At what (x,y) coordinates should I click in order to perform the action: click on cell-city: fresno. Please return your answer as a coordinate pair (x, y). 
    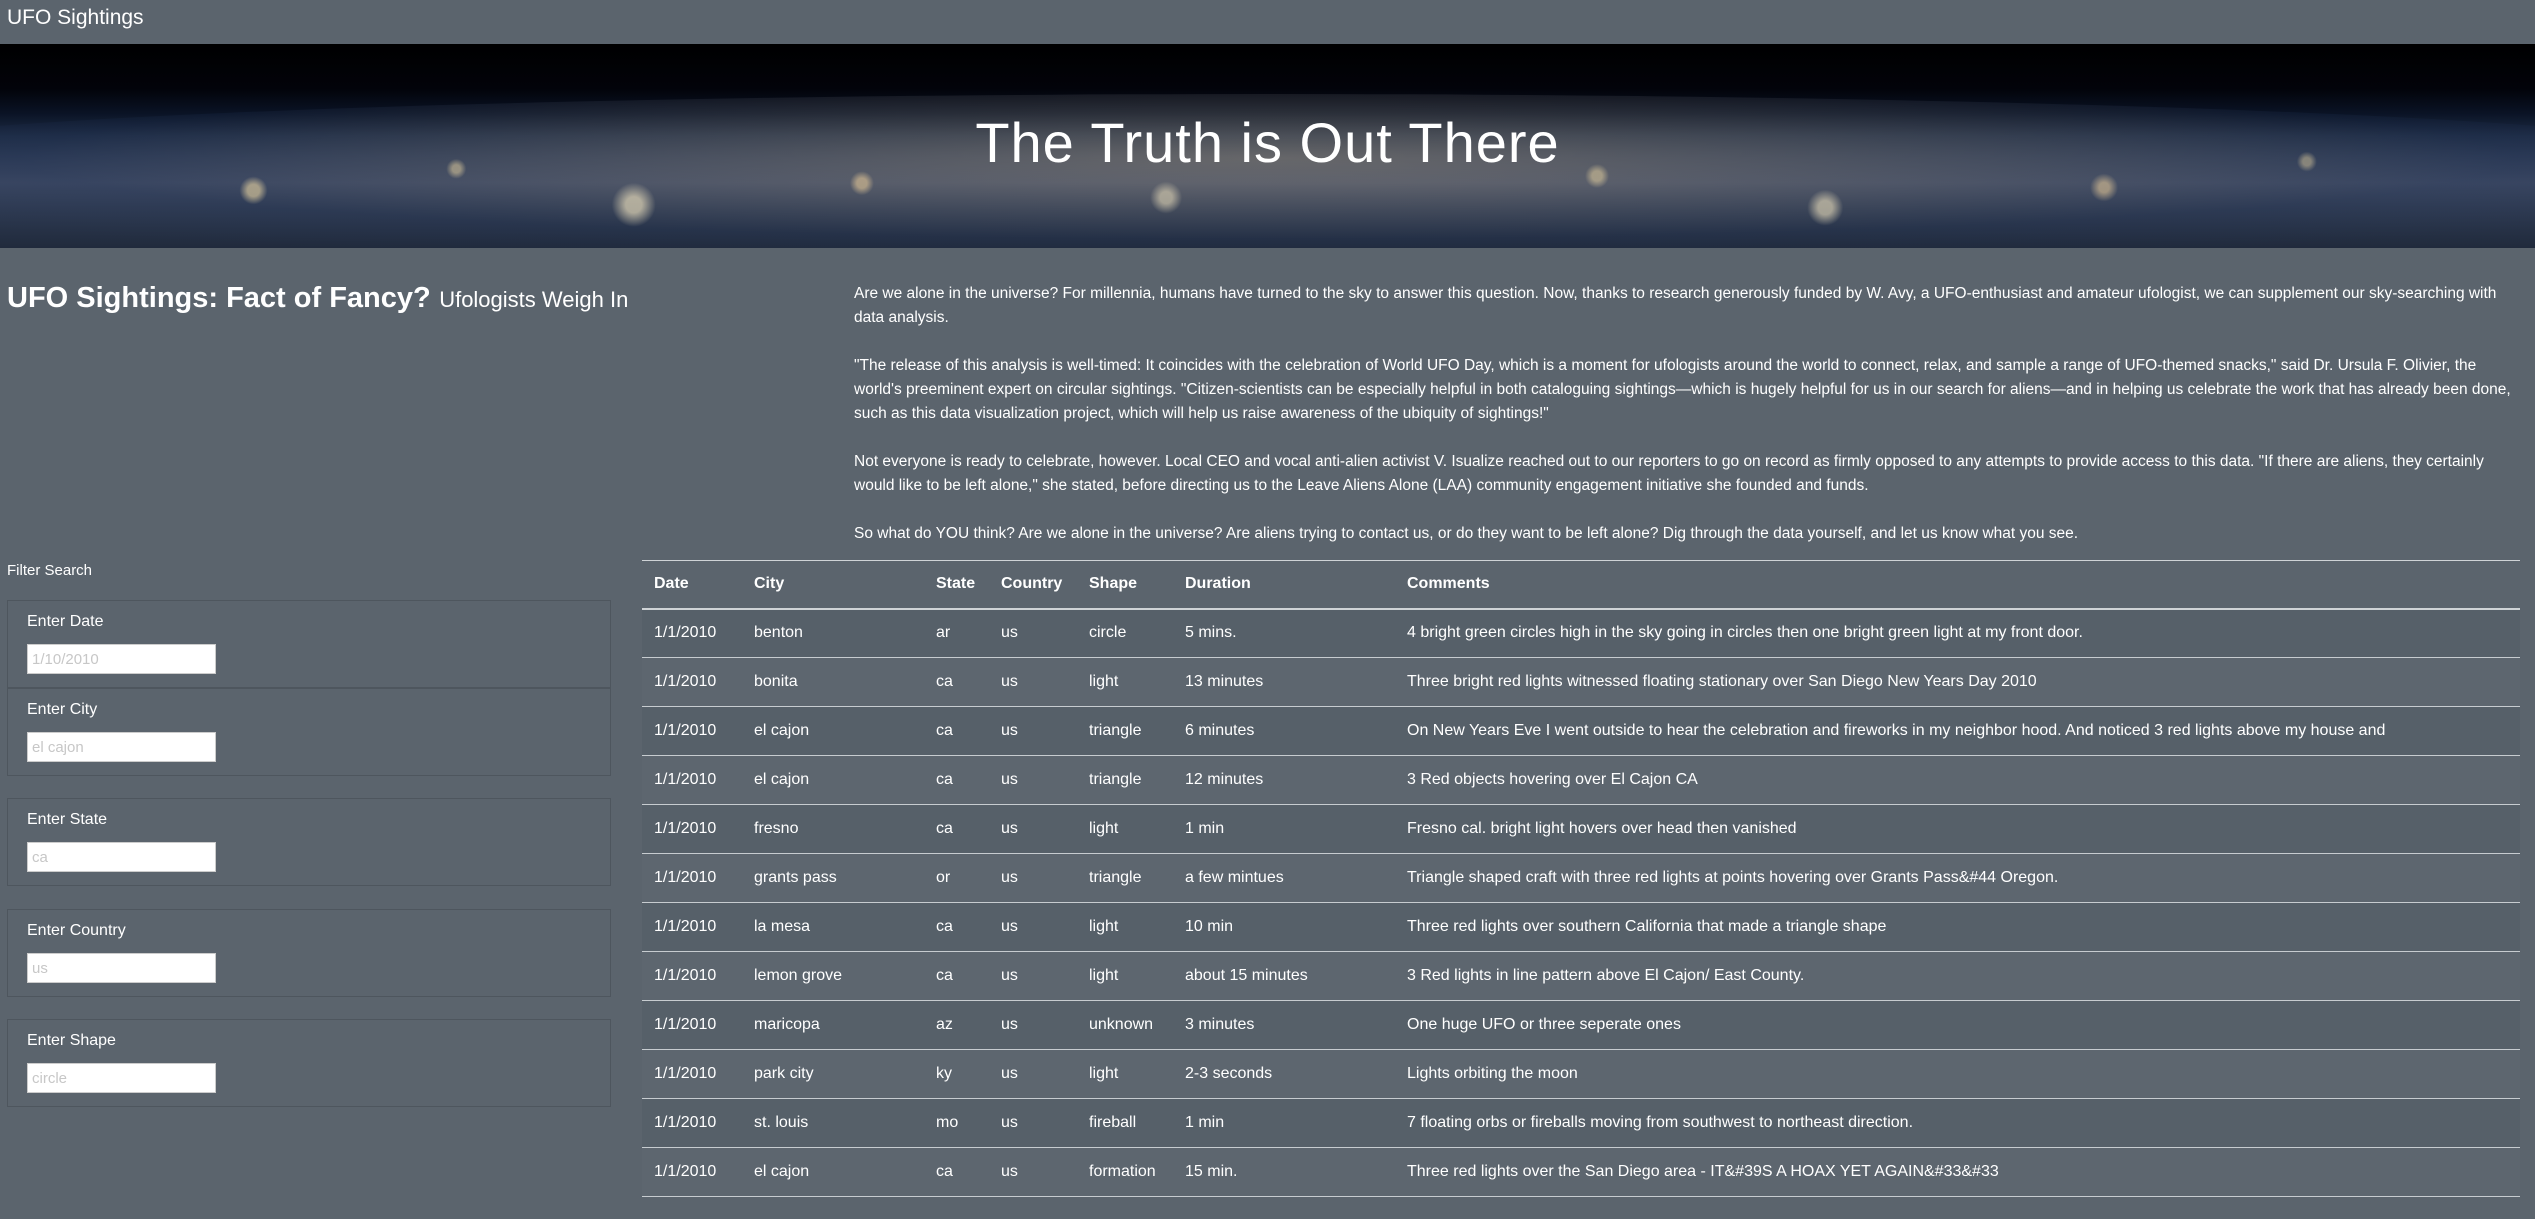
    Looking at the image, I should click on (833, 829).